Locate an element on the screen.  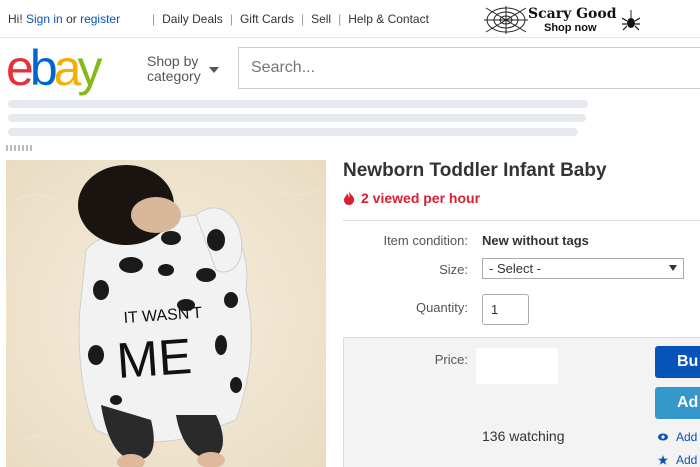
add-to-collection-link: Add is located at coordinates (677, 460).